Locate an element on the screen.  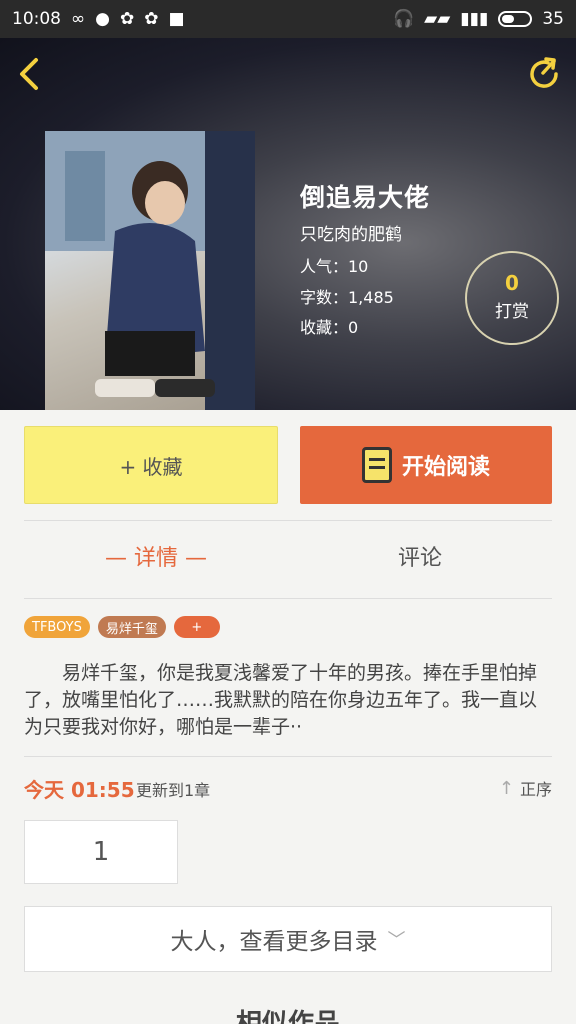
book-word-count: 字数：1,485 is located at coordinates (347, 297).